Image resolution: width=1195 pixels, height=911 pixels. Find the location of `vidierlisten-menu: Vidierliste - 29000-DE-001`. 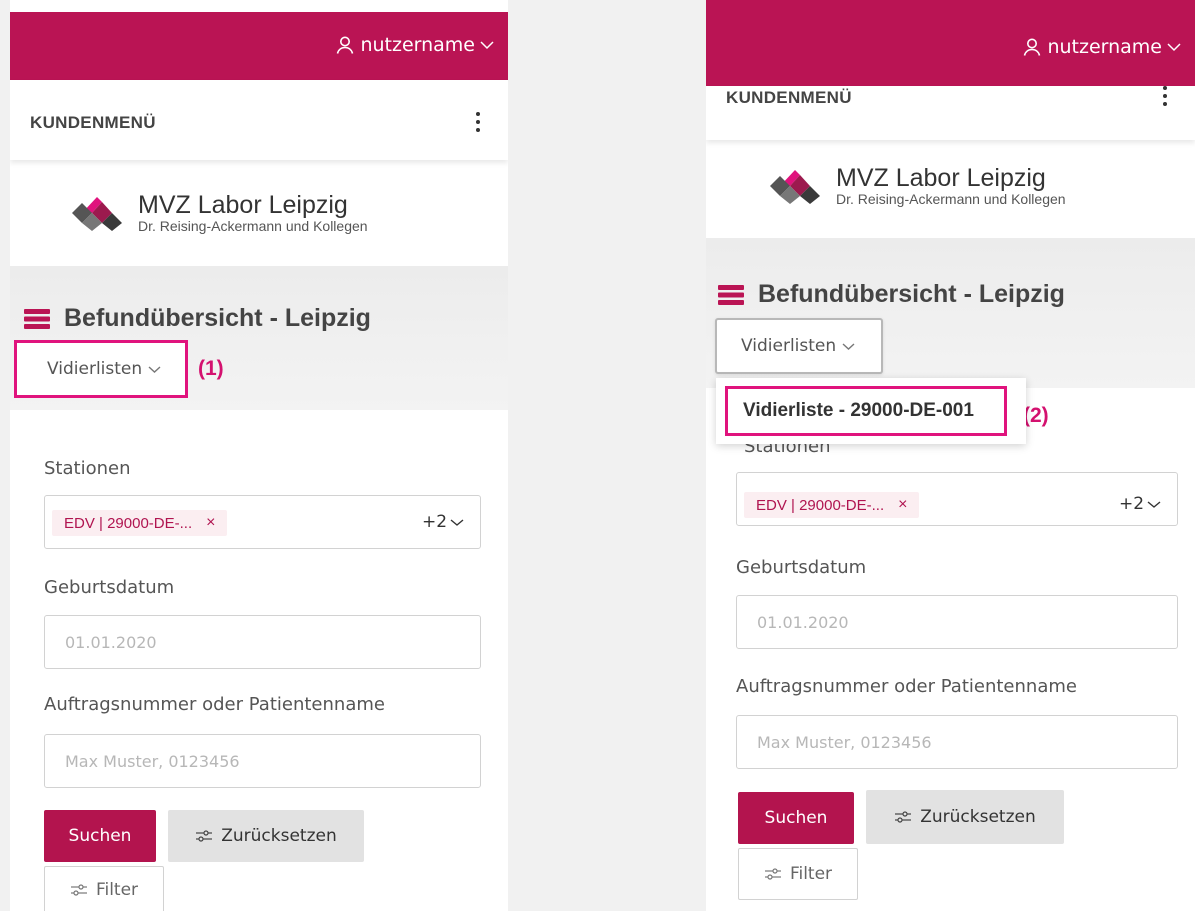

vidierlisten-menu: Vidierliste - 29000-DE-001 is located at coordinates (871, 411).